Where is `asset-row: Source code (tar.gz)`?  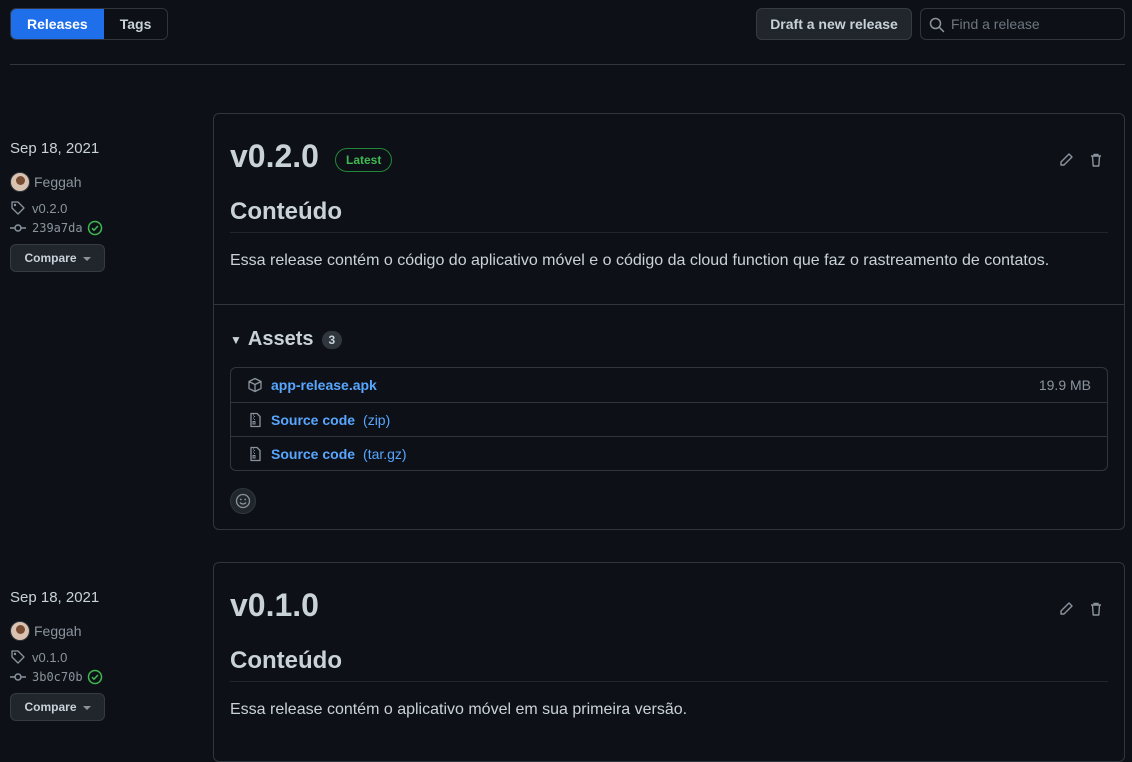 asset-row: Source code (tar.gz) is located at coordinates (669, 453).